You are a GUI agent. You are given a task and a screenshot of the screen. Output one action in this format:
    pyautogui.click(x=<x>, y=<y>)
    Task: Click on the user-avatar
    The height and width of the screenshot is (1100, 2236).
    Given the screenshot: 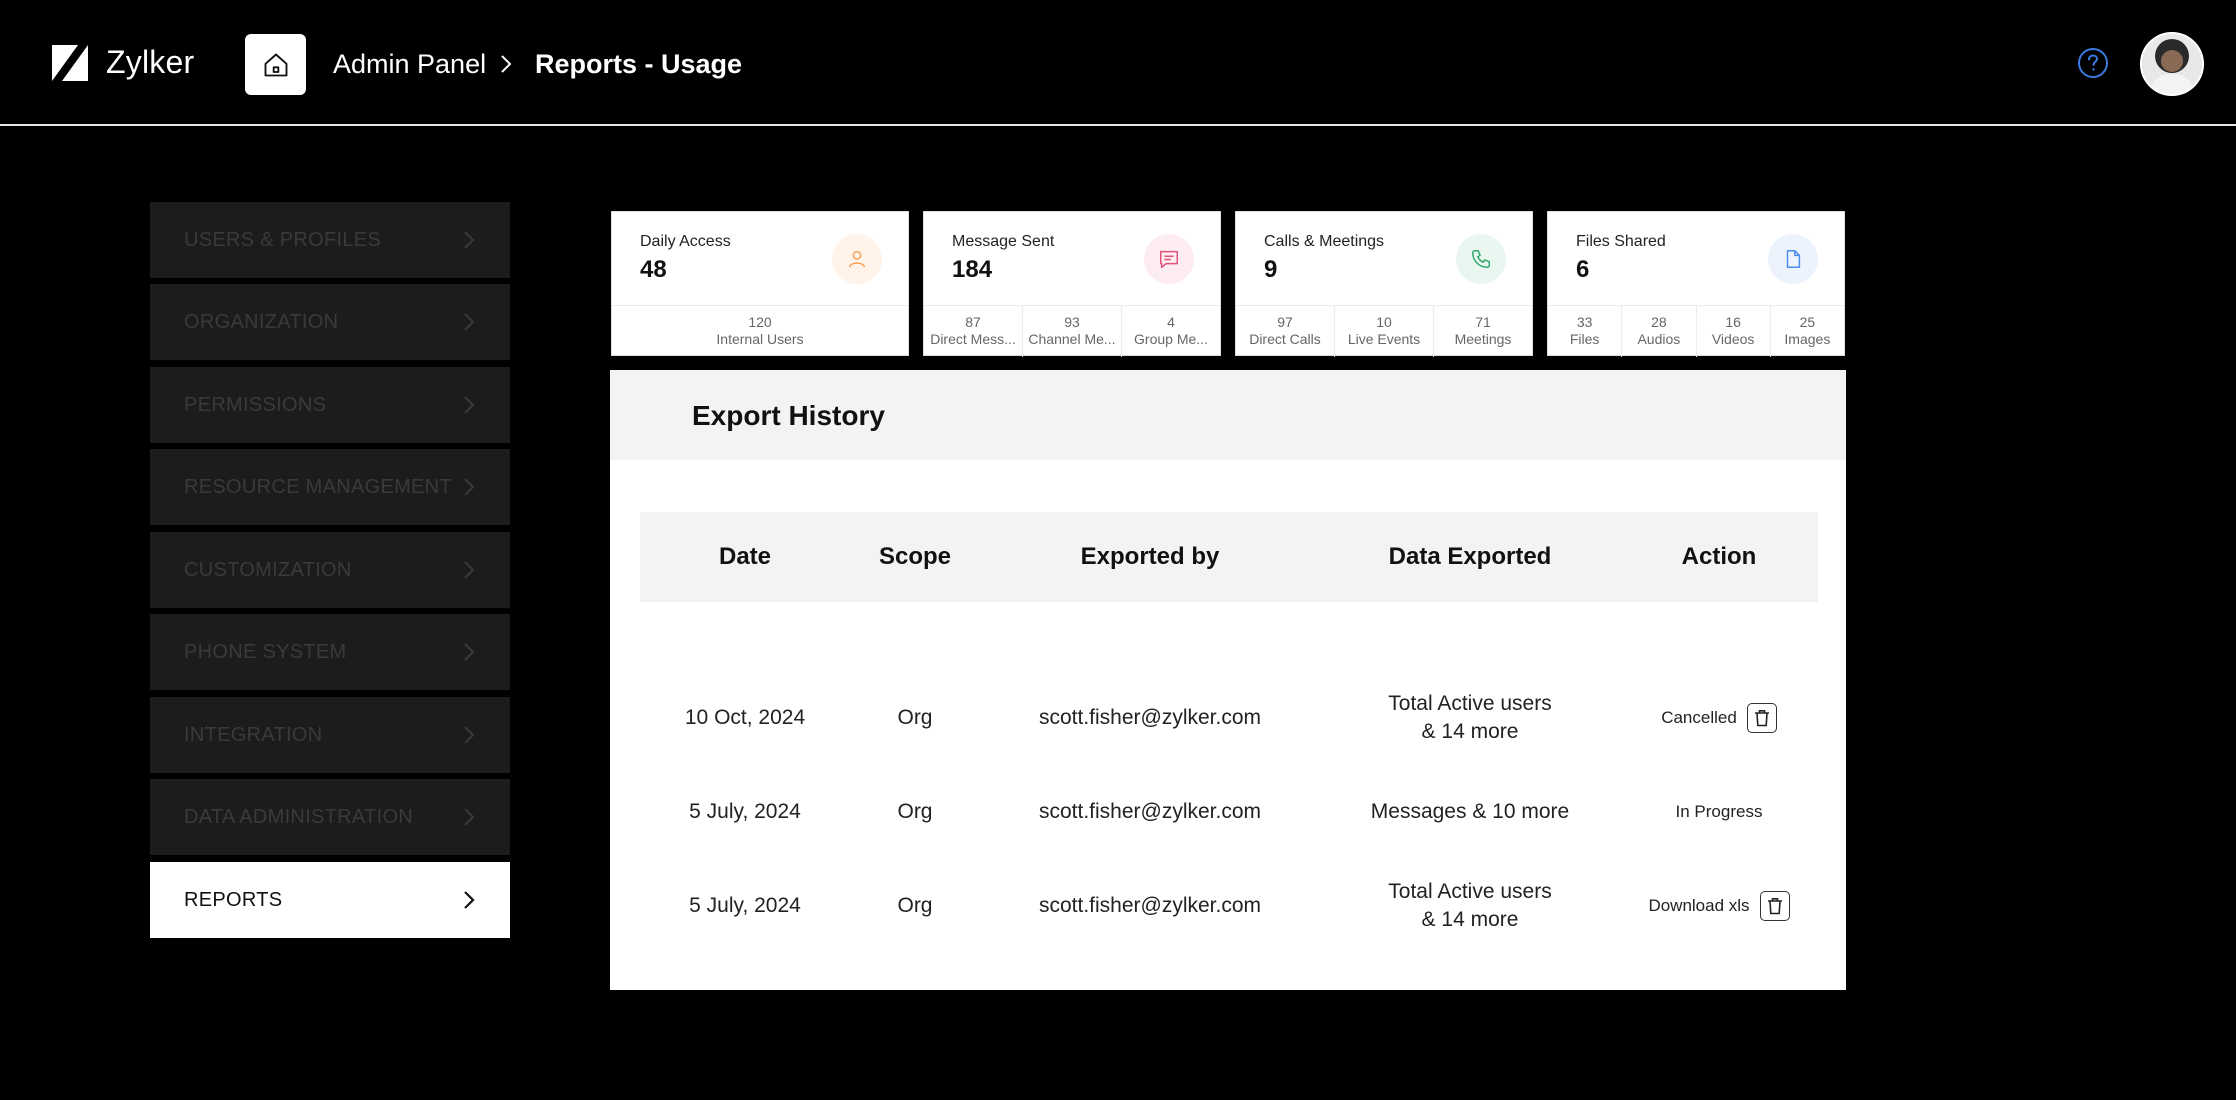 What is the action you would take?
    pyautogui.click(x=2172, y=64)
    